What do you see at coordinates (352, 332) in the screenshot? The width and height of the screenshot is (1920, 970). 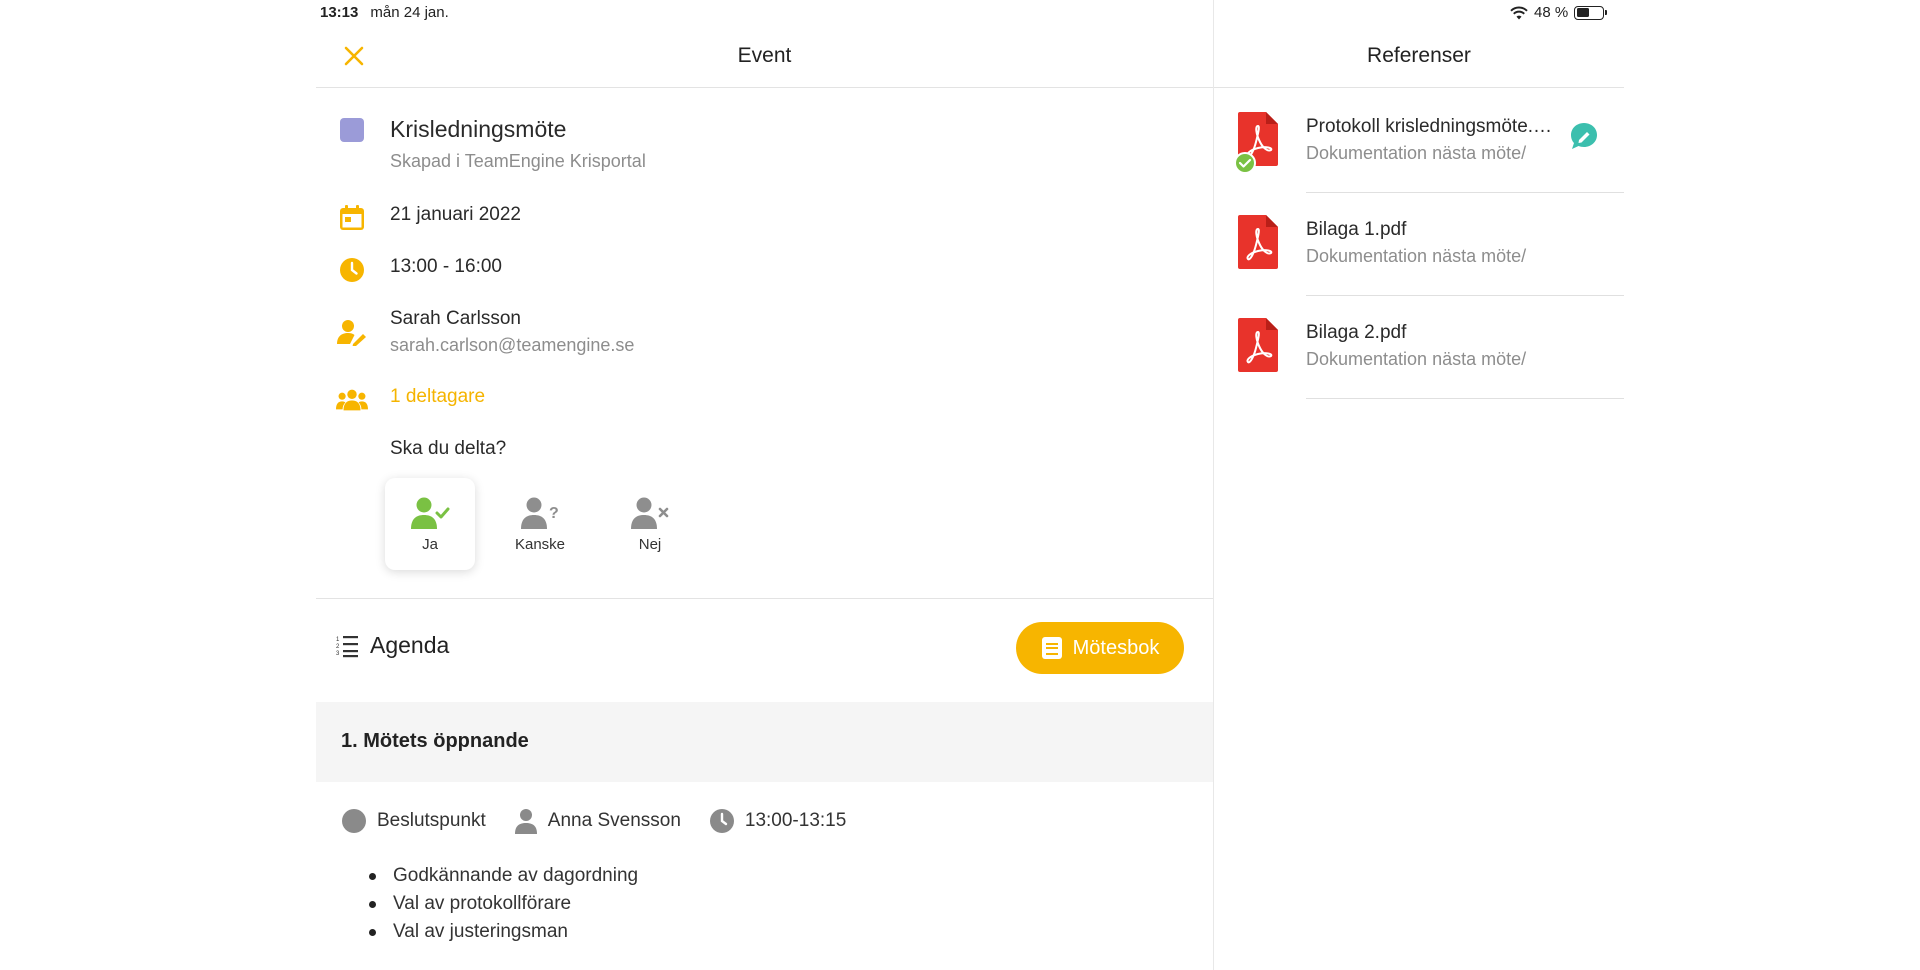 I see `person-edit-icon` at bounding box center [352, 332].